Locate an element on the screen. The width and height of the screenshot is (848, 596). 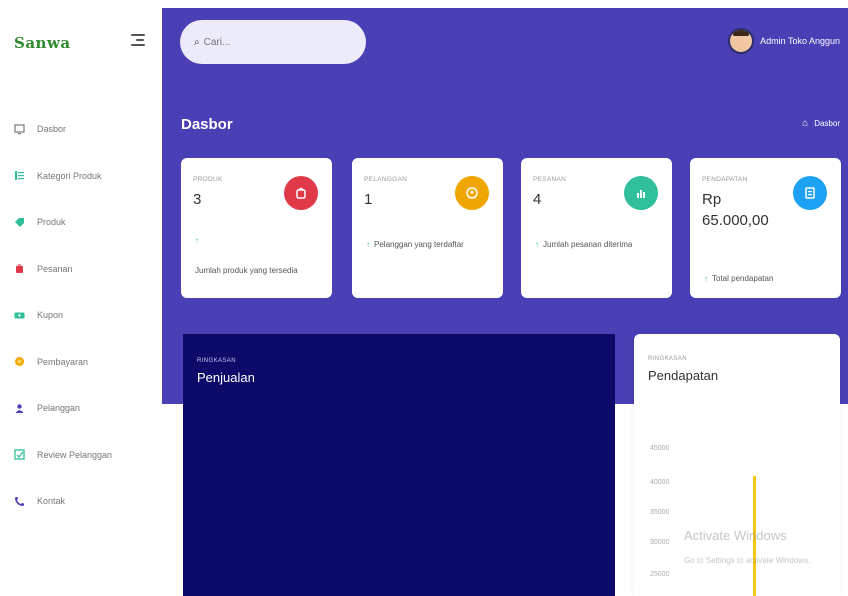
sidebar-item-pelanggan: Pelanggan is located at coordinates (81, 408).